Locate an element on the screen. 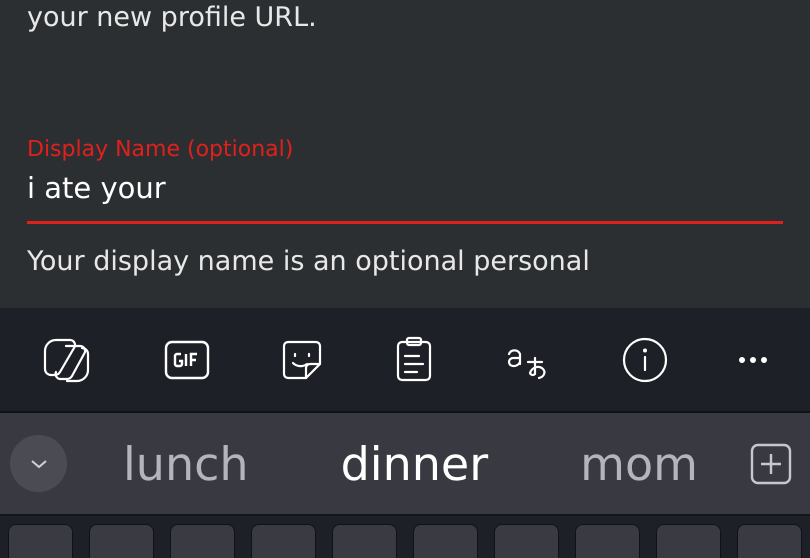 This screenshot has height=558, width=810. info-icon is located at coordinates (645, 359).